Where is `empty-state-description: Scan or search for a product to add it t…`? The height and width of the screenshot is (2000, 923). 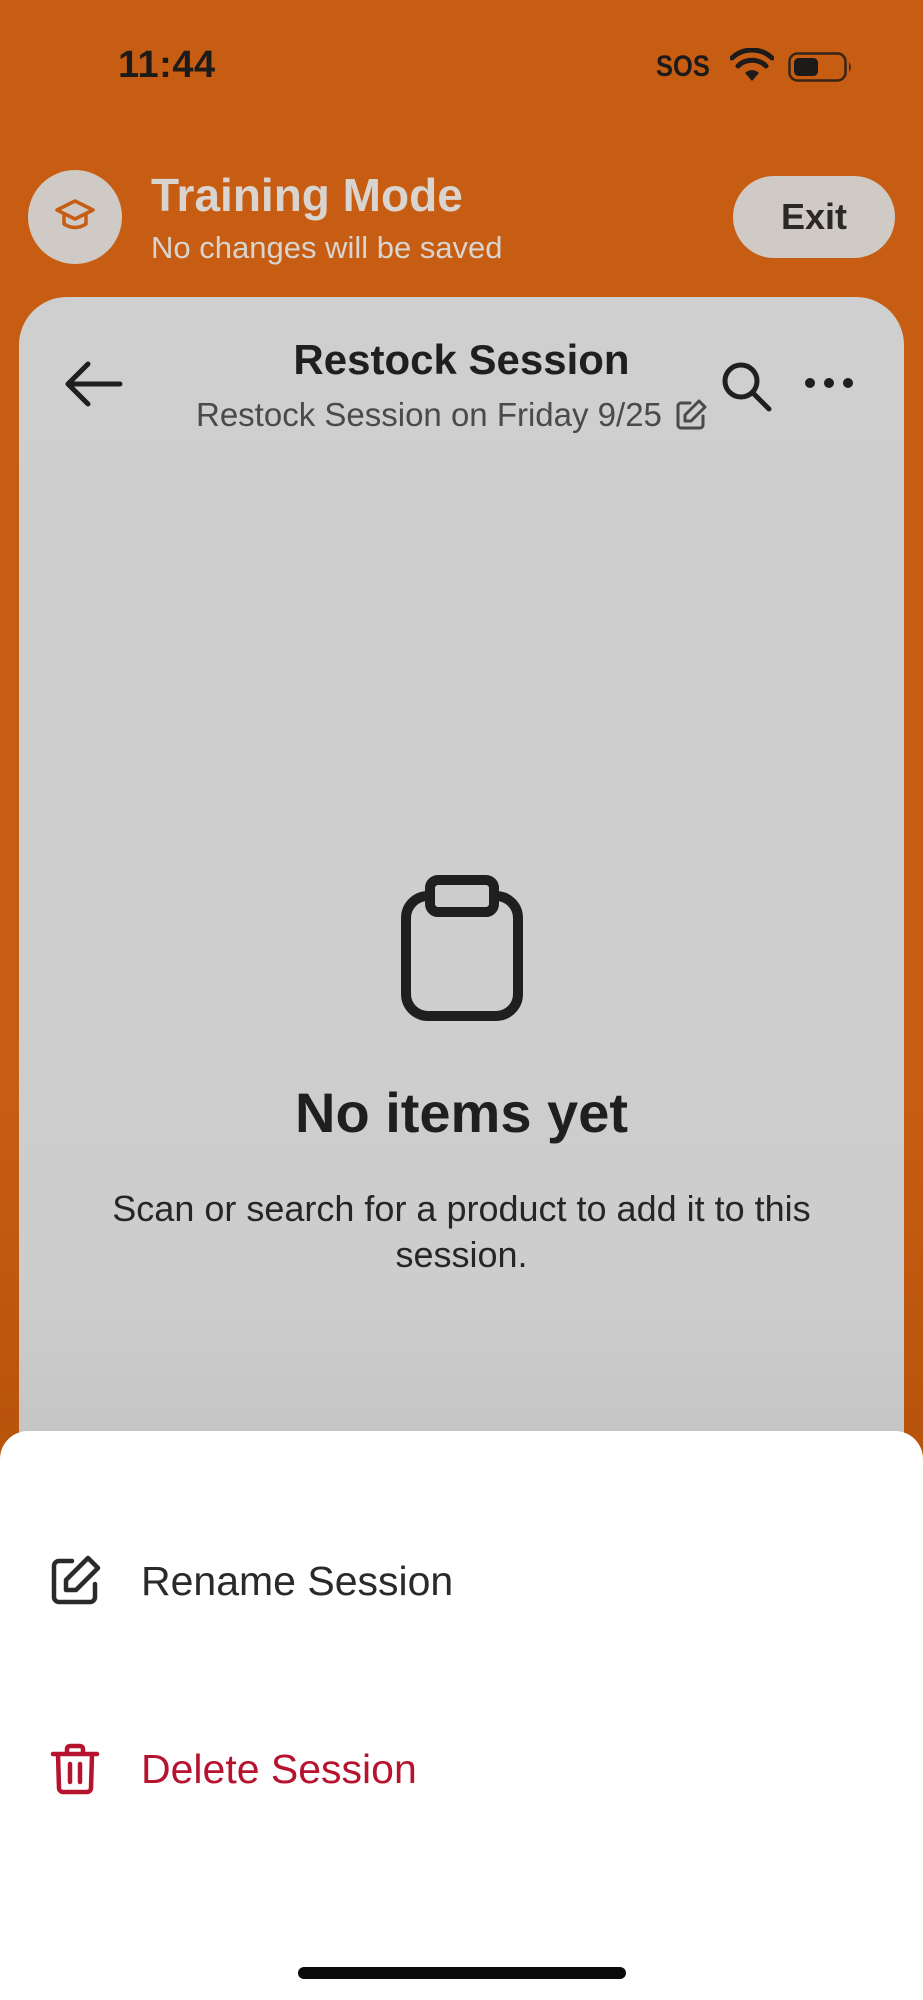
empty-state-description: Scan or search for a product to add it t… is located at coordinates (461, 1231).